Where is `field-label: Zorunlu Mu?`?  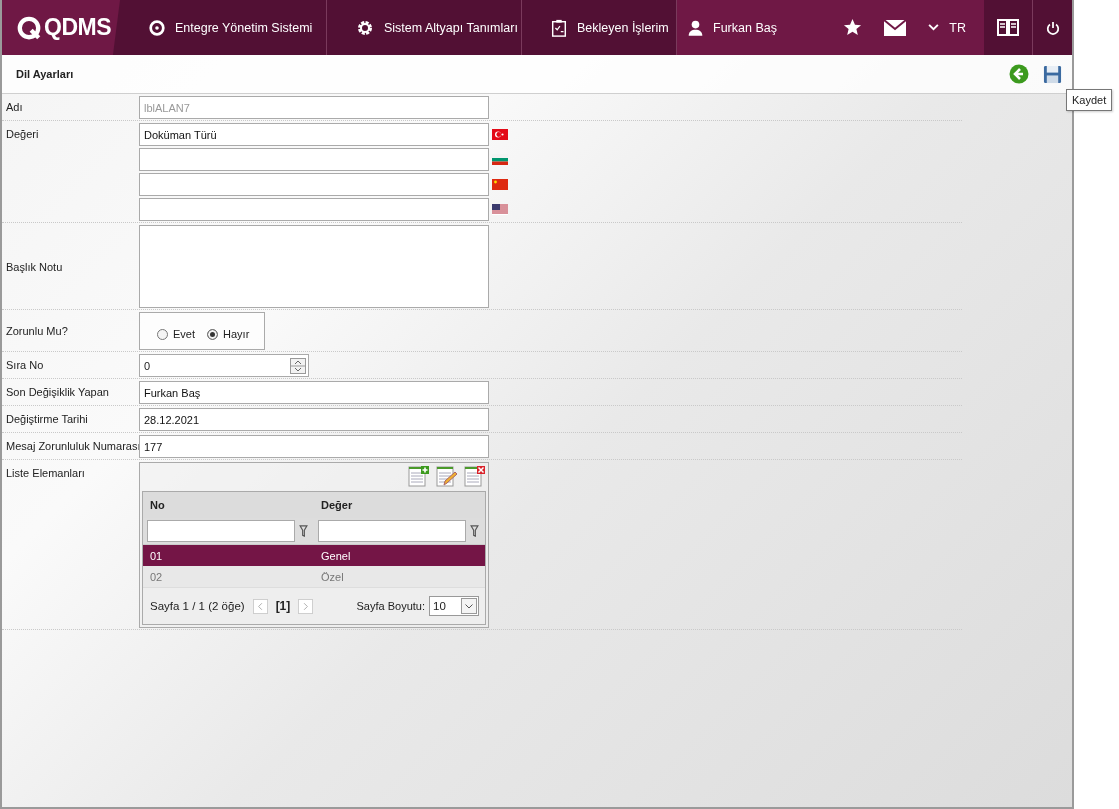 field-label: Zorunlu Mu? is located at coordinates (37, 331).